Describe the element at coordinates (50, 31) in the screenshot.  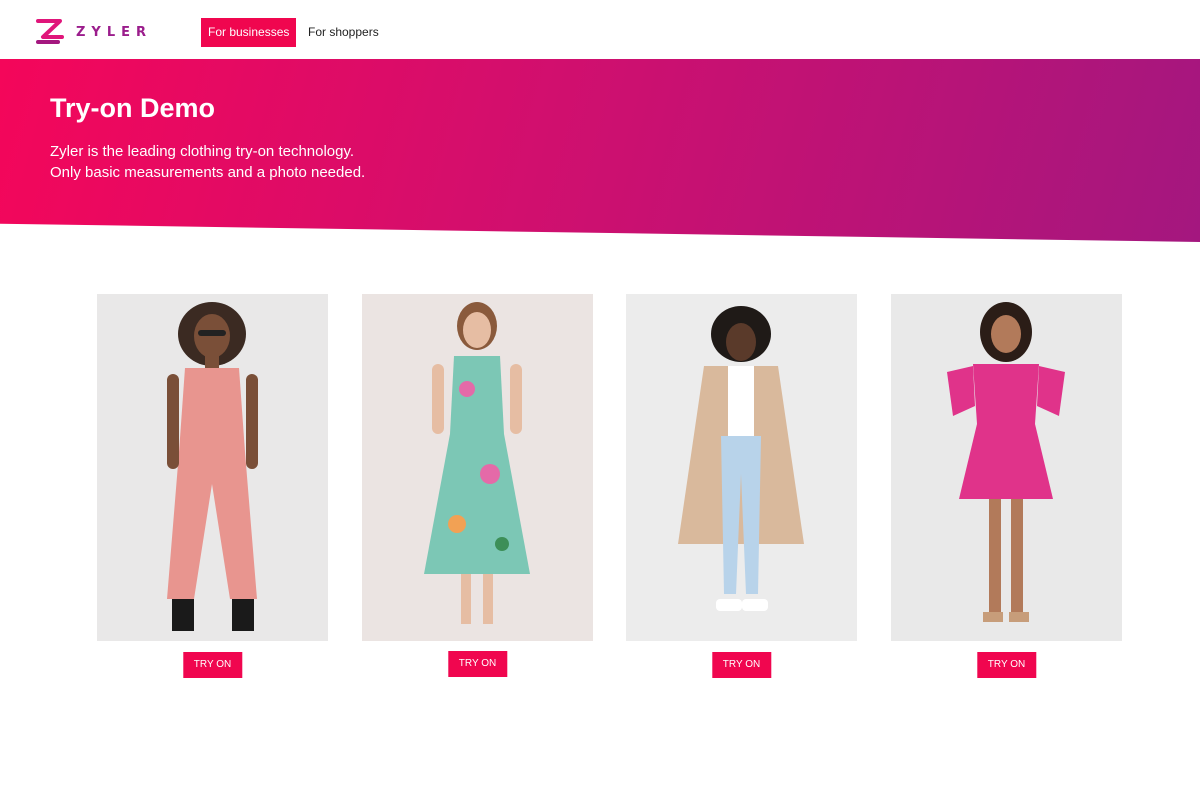
I see `zyler-z-logo-icon` at that location.